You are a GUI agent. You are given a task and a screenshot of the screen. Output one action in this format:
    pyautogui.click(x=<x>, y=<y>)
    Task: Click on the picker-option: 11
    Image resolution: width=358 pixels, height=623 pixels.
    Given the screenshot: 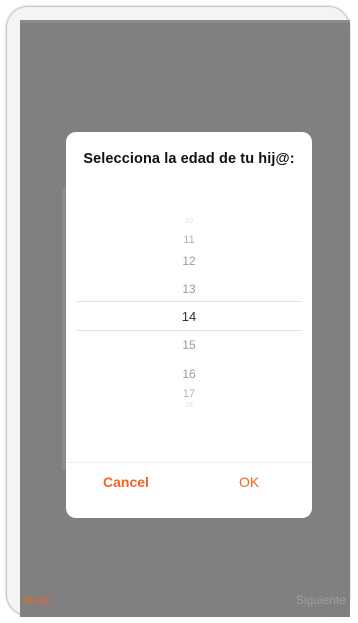 What is the action you would take?
    pyautogui.click(x=189, y=240)
    